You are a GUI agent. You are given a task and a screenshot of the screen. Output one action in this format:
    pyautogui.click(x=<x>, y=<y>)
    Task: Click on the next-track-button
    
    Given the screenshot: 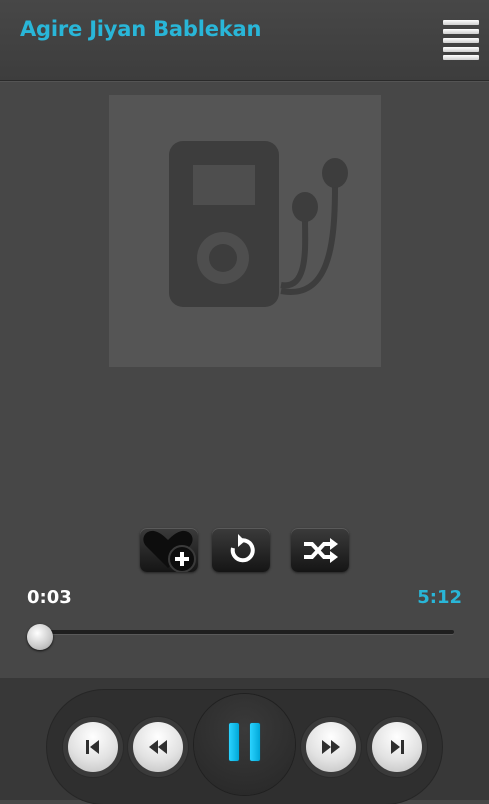 What is the action you would take?
    pyautogui.click(x=397, y=747)
    